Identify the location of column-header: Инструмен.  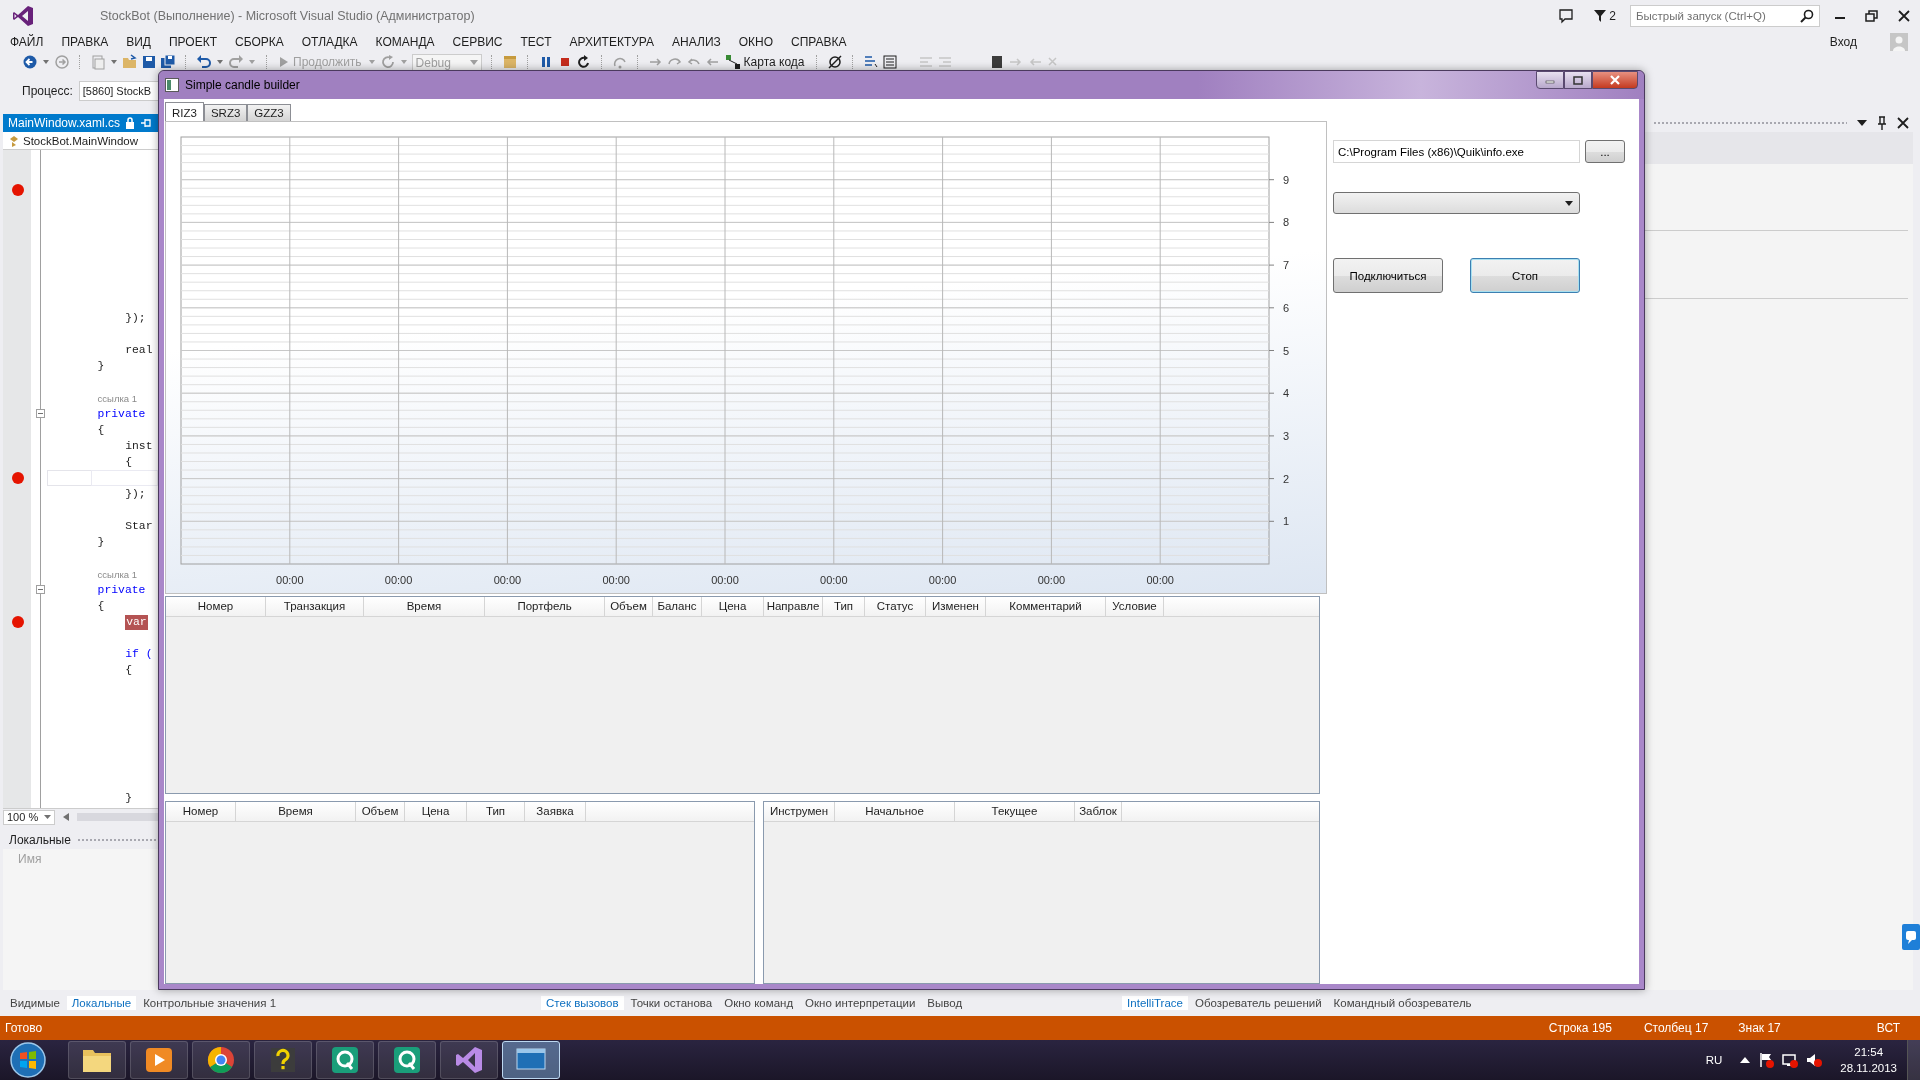
(799, 811).